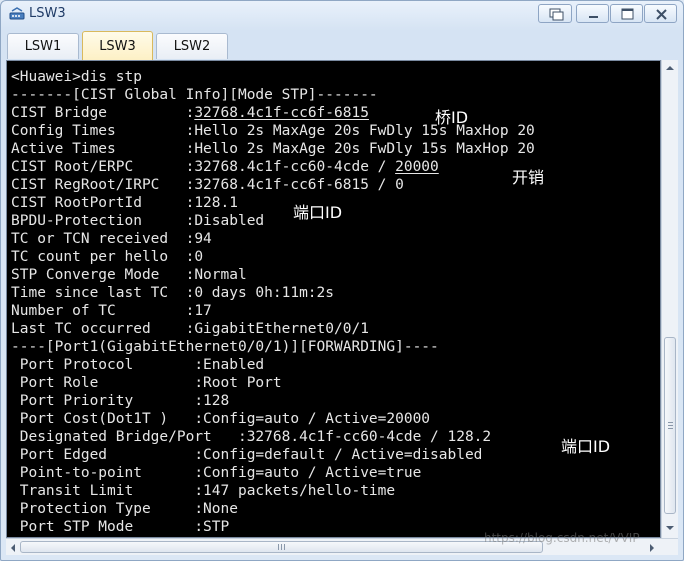  I want to click on terminal-line: Last TC occurred :GigabitEthernet0/0/1, so click(190, 329).